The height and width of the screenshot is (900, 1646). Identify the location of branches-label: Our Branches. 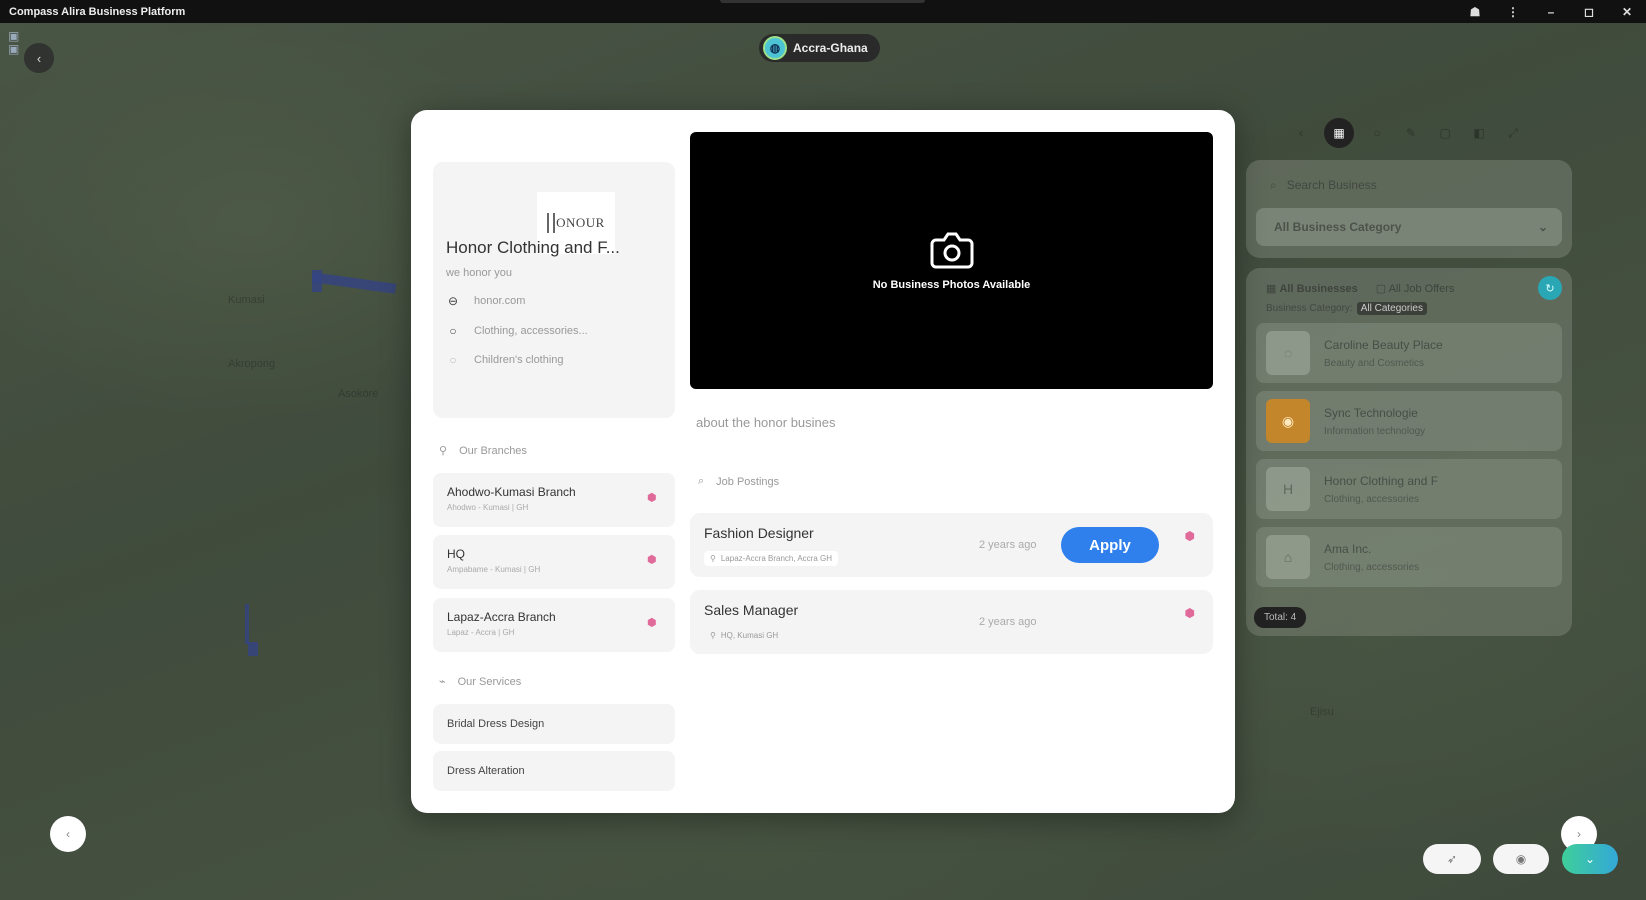
(493, 450).